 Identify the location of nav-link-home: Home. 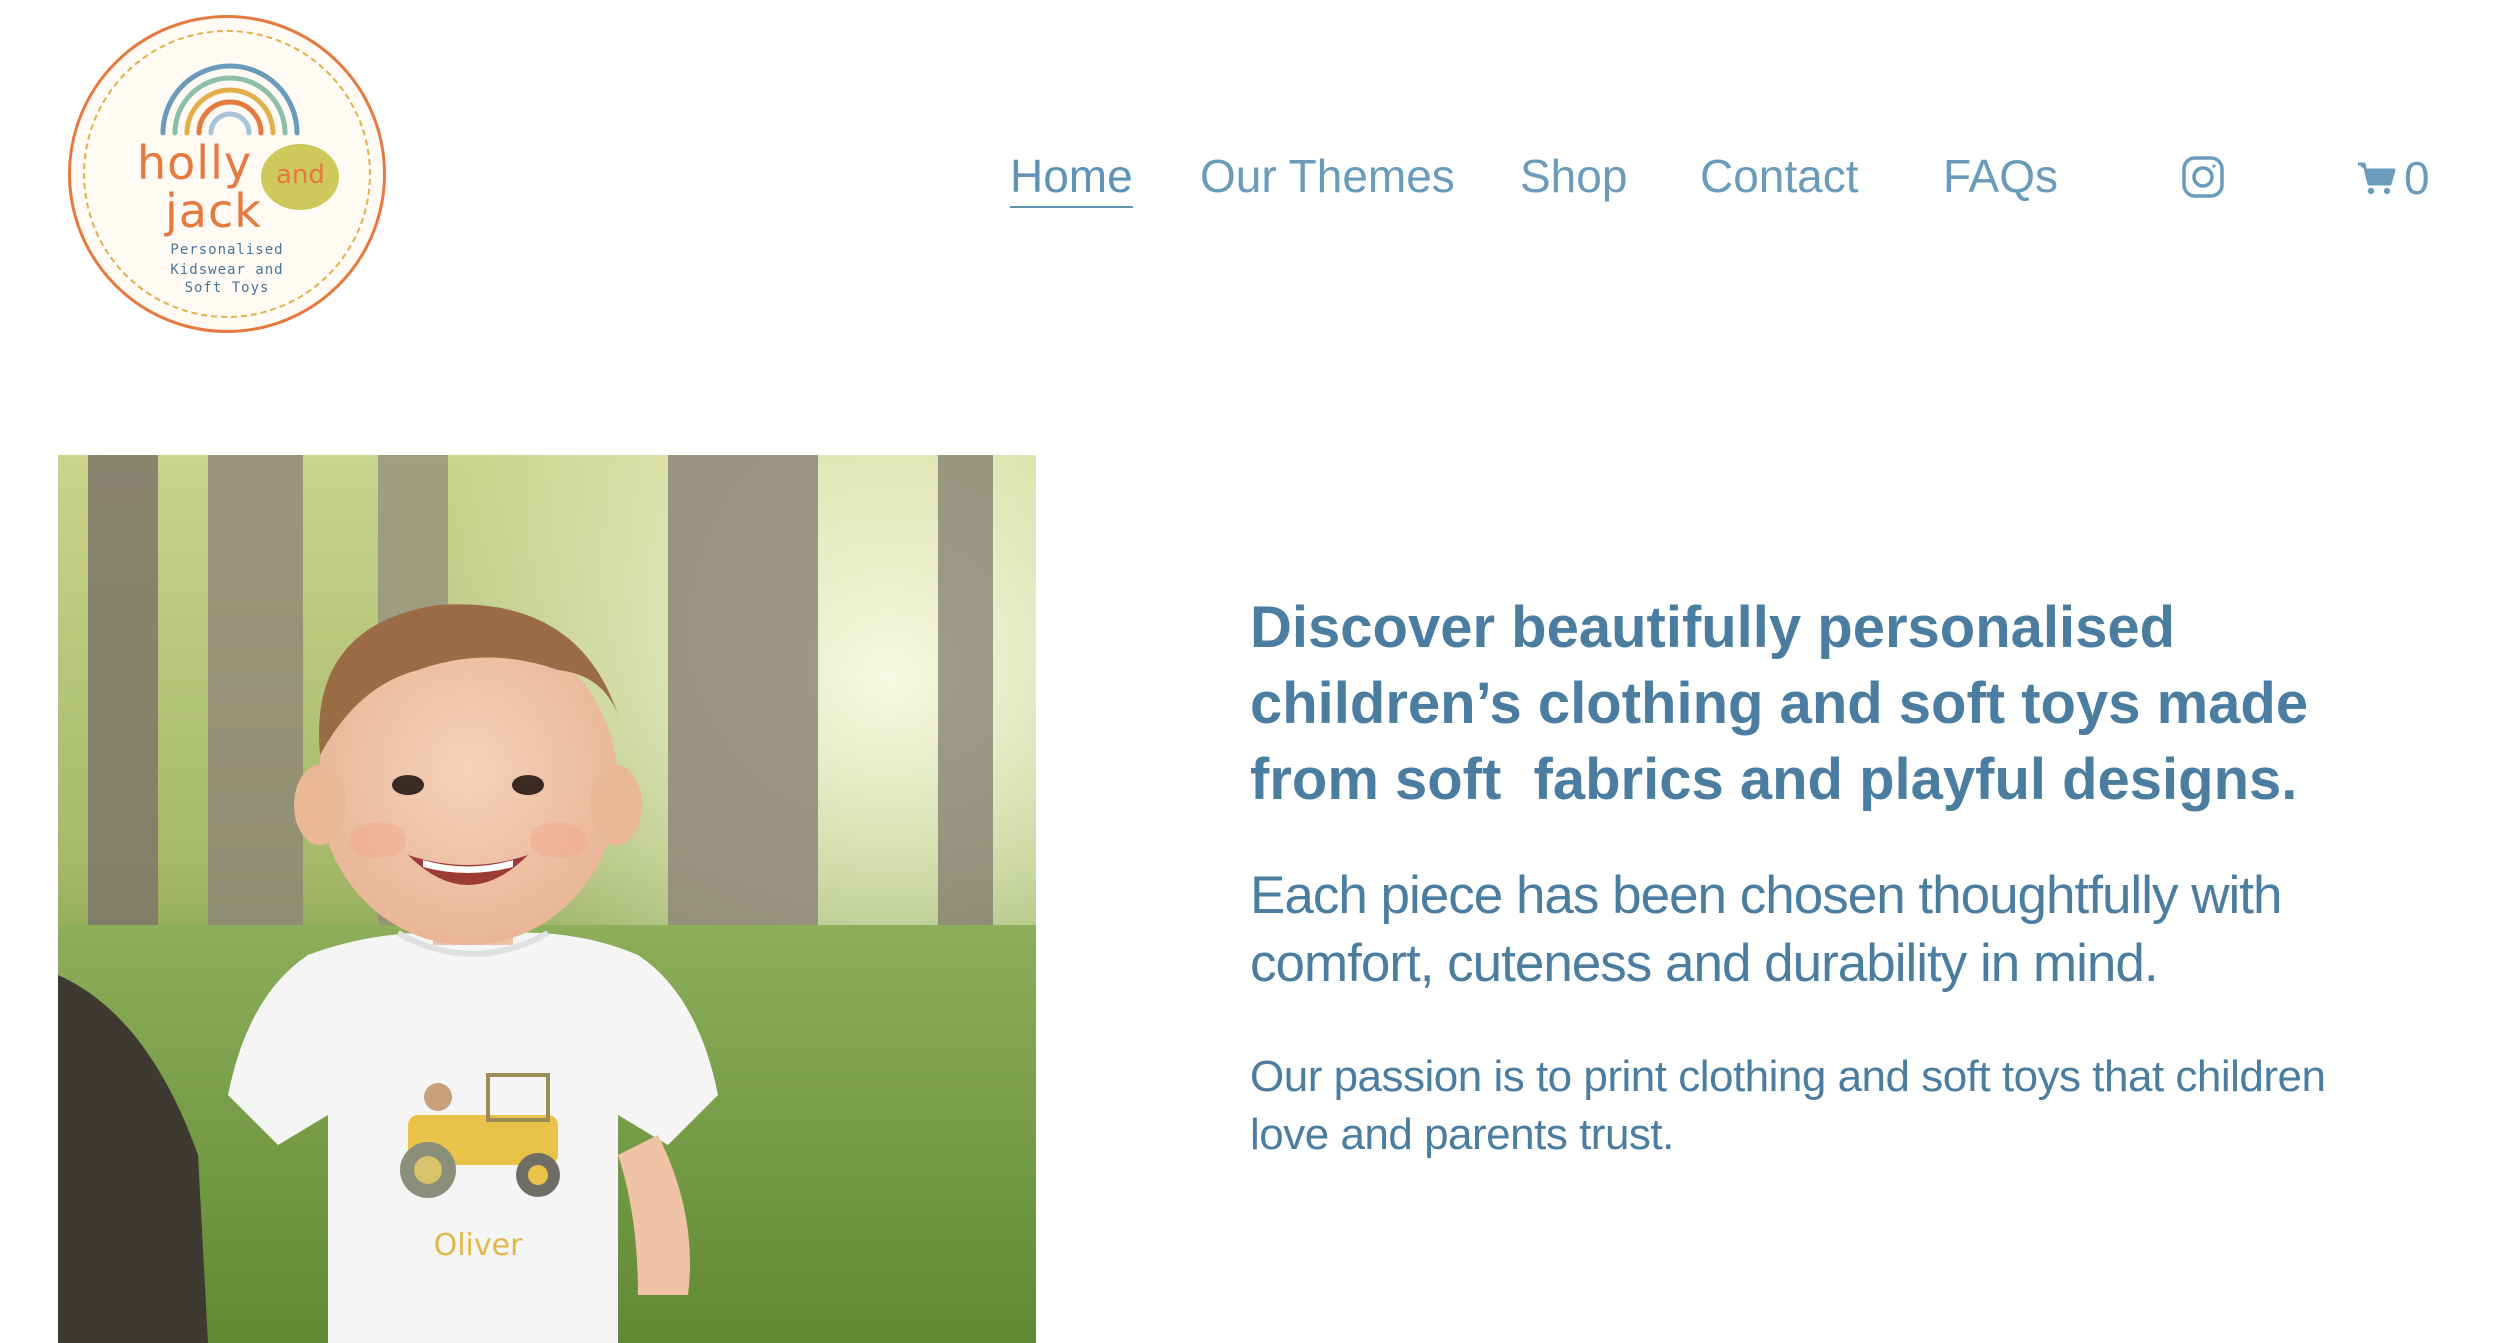
(1071, 178).